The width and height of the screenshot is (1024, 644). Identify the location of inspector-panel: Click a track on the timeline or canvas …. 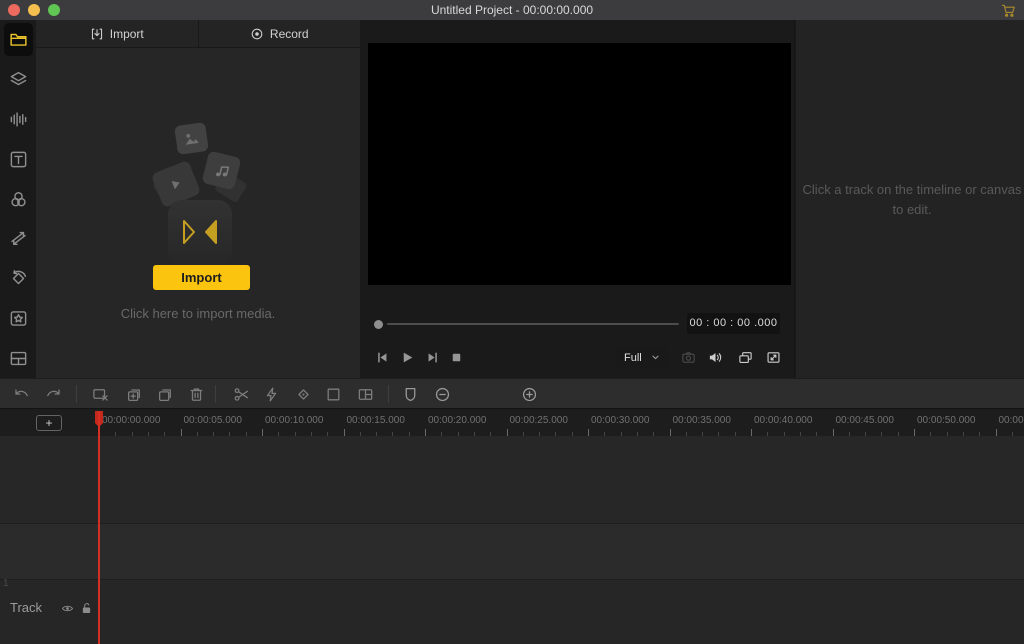
(910, 199).